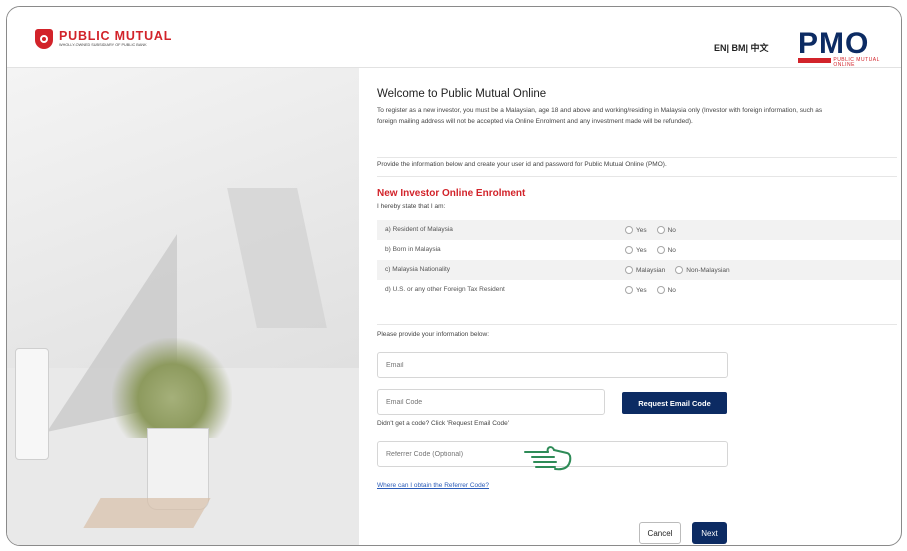 The height and width of the screenshot is (551, 907). I want to click on photo-tablet, so click(277, 258).